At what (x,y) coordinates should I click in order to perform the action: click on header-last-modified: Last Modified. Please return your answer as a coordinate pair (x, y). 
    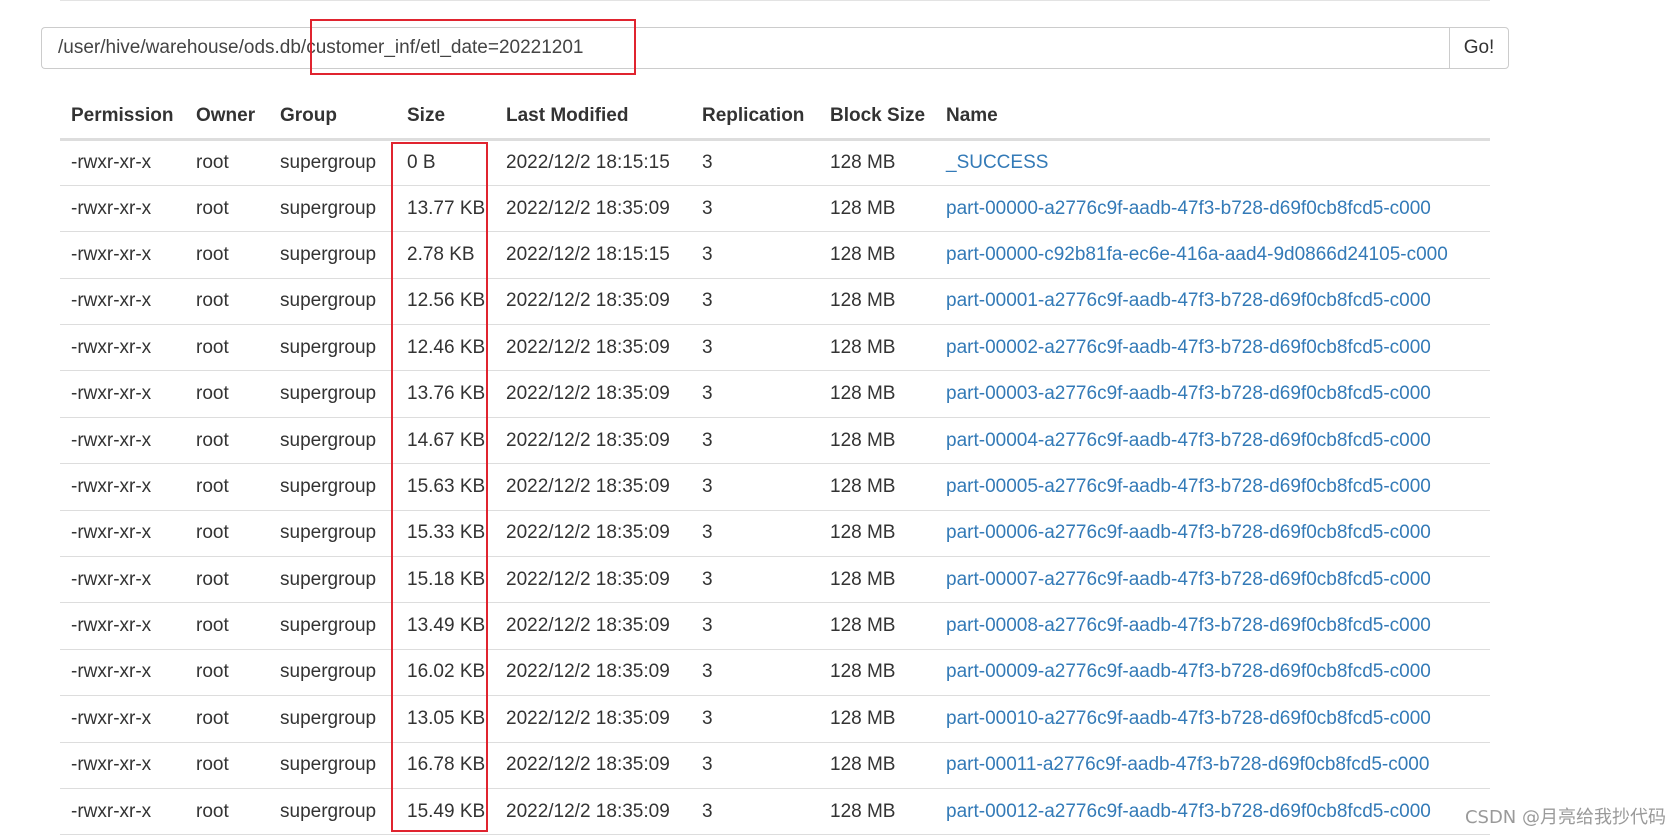
    Looking at the image, I should click on (593, 117).